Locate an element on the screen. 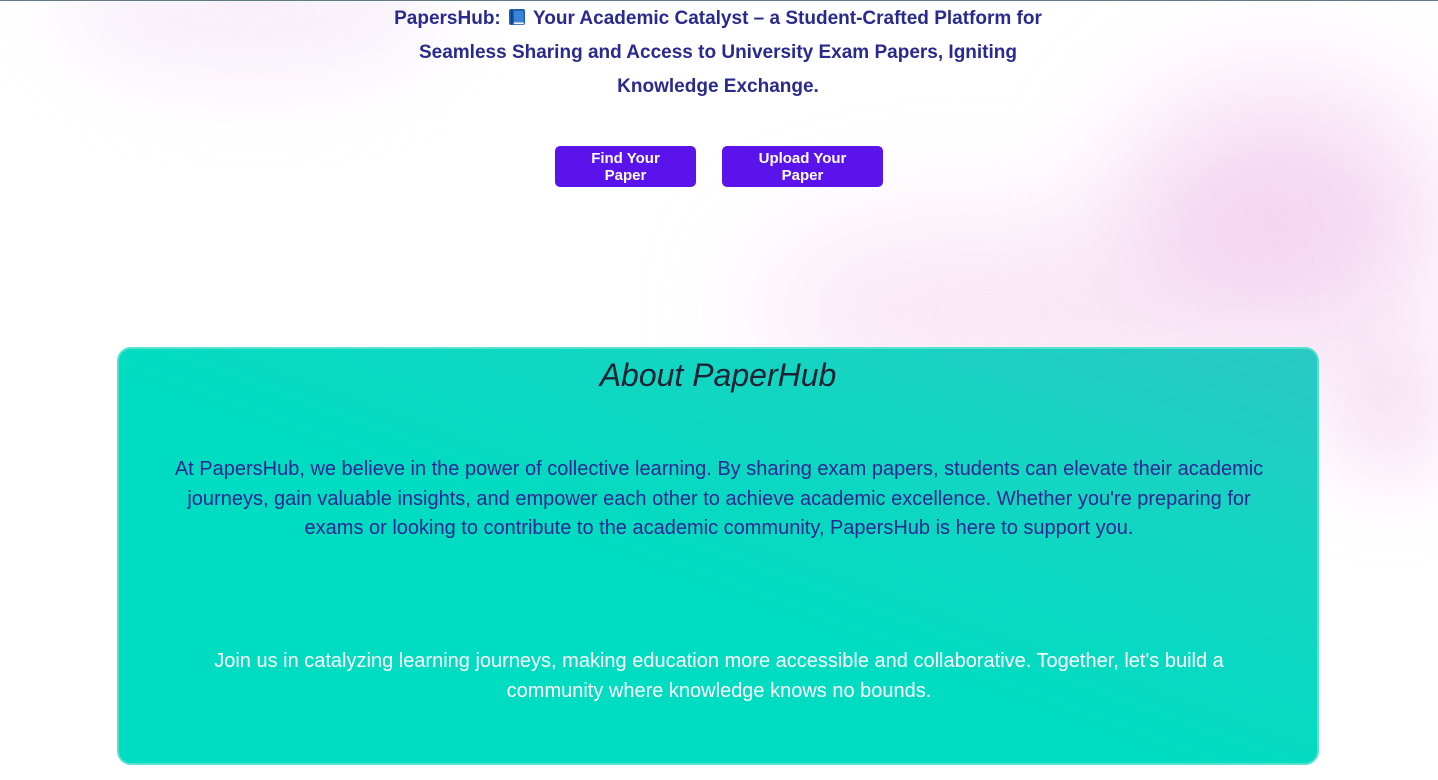 The width and height of the screenshot is (1438, 780). about-title: About PaperHub is located at coordinates (718, 375).